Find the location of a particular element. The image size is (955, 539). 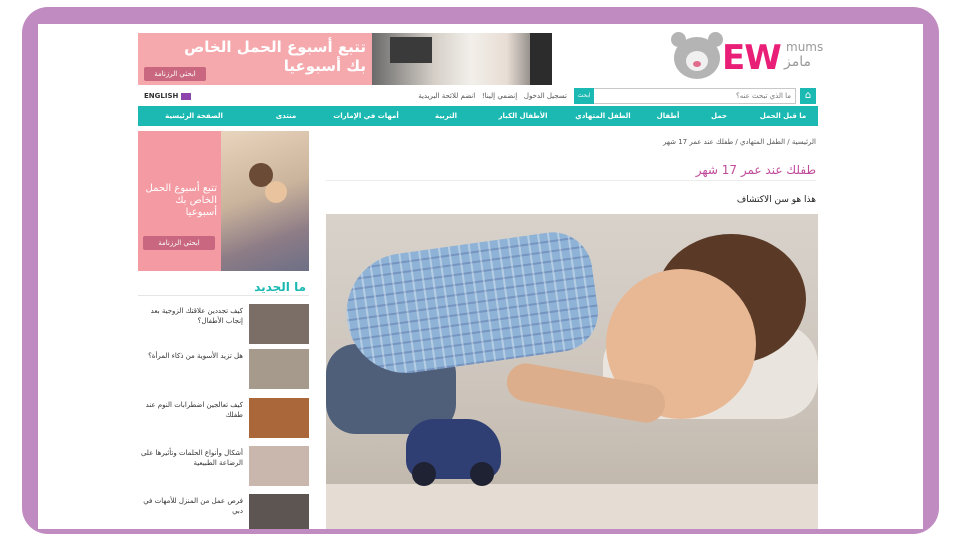

nav-babies: أطفال is located at coordinates (668, 116).